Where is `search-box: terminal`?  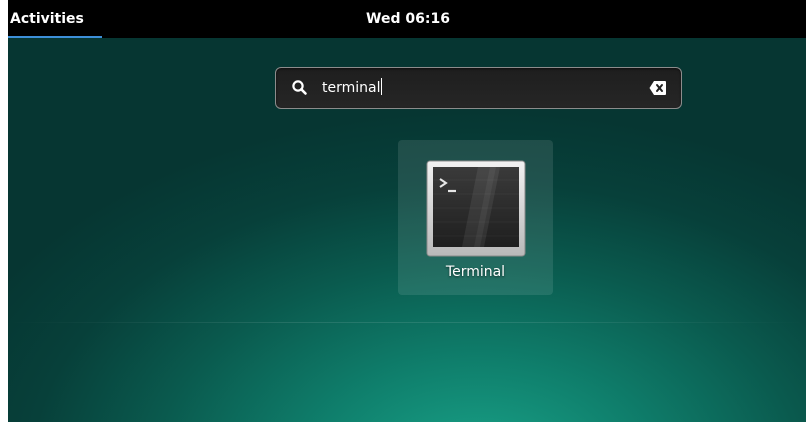
search-box: terminal is located at coordinates (478, 88).